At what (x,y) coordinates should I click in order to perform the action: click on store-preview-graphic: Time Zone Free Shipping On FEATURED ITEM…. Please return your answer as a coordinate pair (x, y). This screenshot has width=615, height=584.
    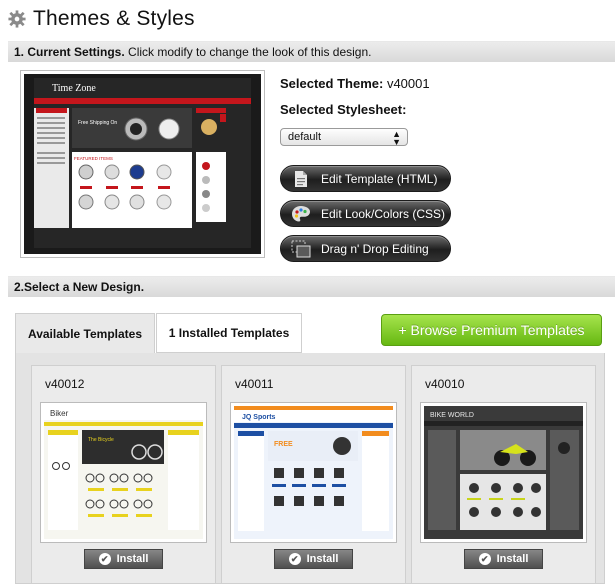
    Looking at the image, I should click on (142, 164).